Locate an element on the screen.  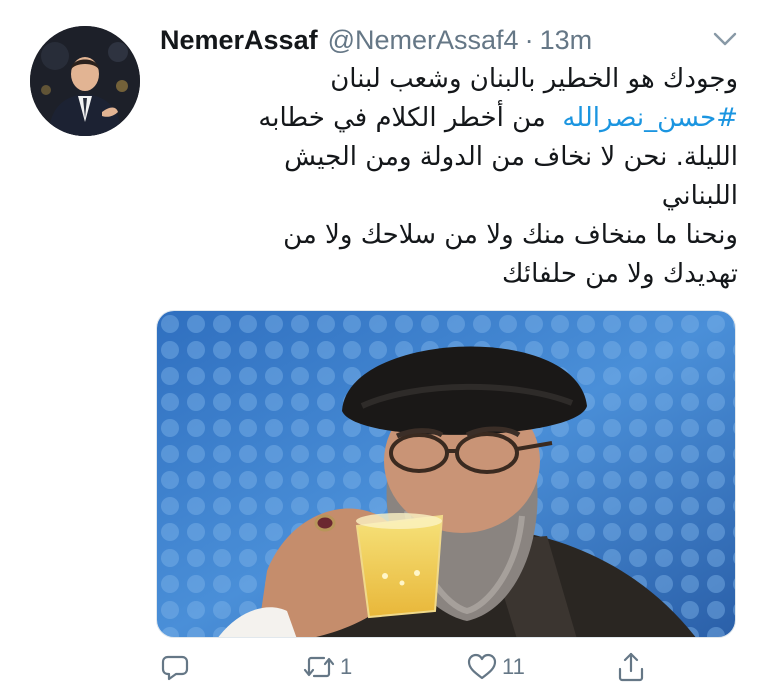
like-button: 11 is located at coordinates (495, 667).